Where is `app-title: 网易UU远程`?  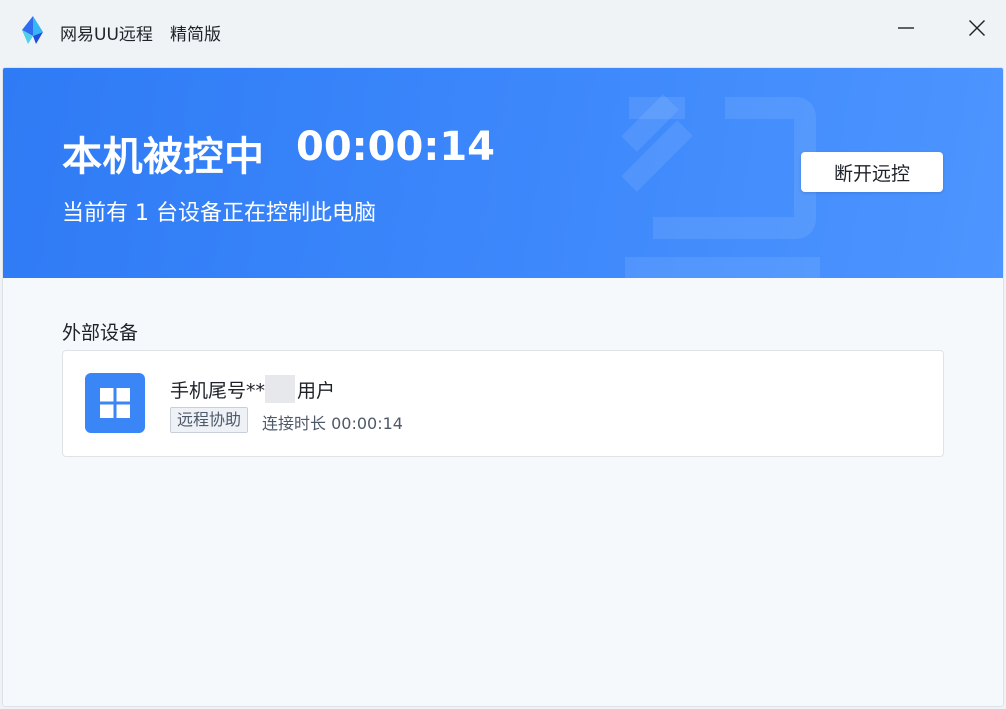 app-title: 网易UU远程 is located at coordinates (106, 35).